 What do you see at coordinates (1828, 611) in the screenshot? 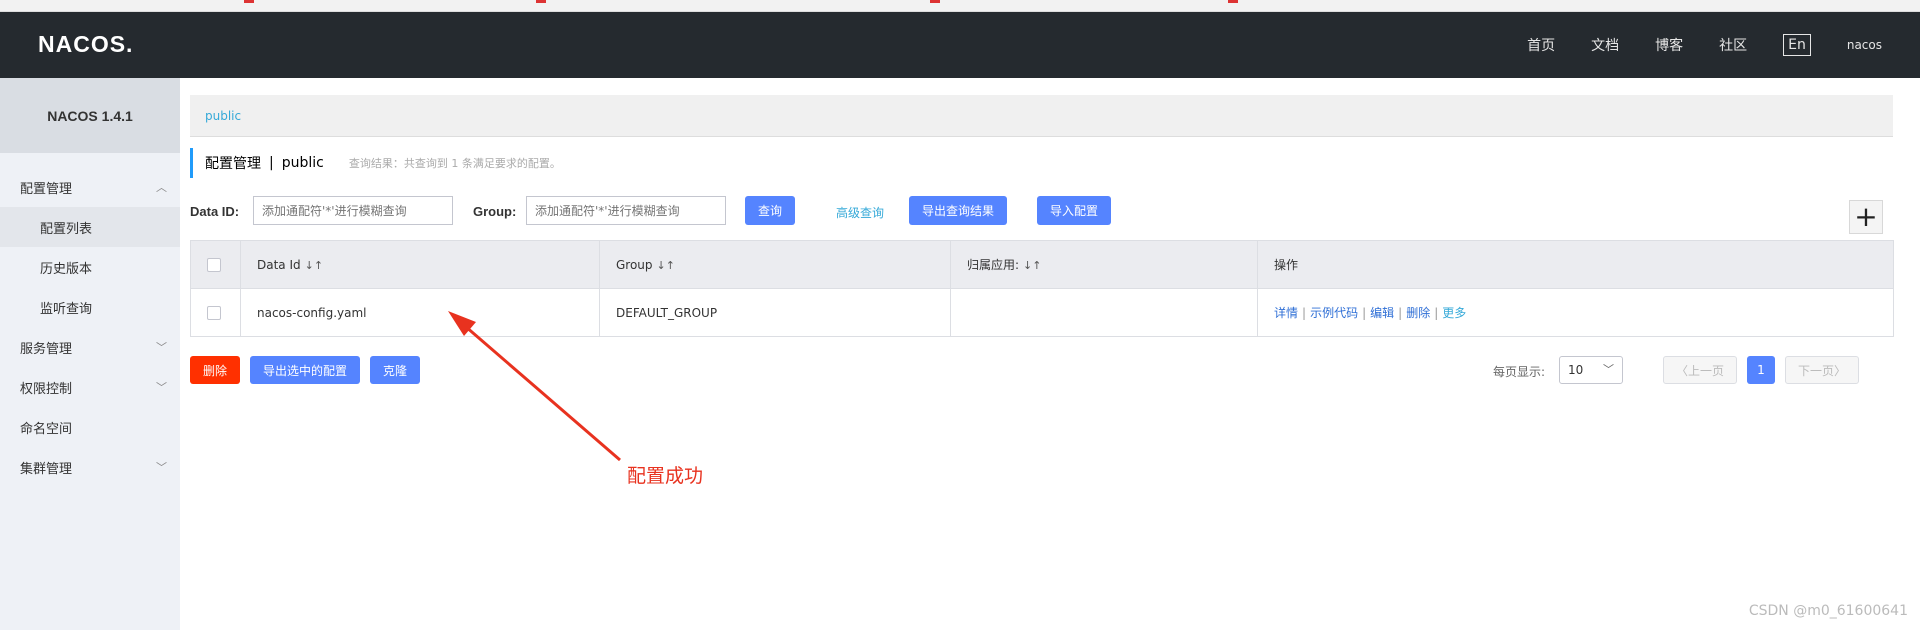
I see `watermark: CSDN @m0_61600641` at bounding box center [1828, 611].